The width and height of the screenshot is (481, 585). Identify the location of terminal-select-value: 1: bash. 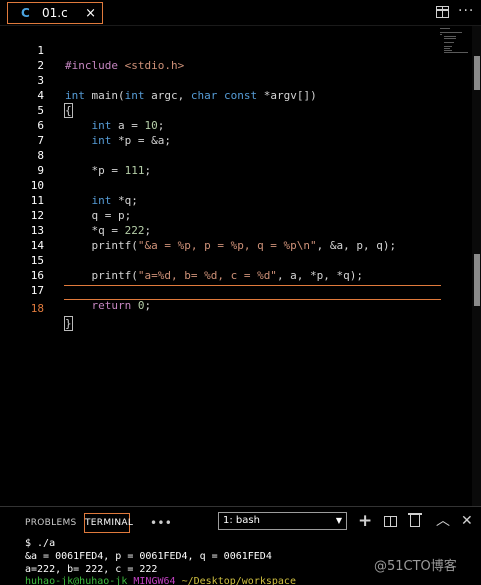
(241, 520).